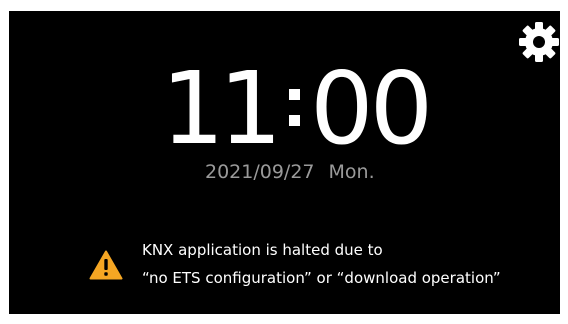  I want to click on colon-dot-top, so click(294, 94).